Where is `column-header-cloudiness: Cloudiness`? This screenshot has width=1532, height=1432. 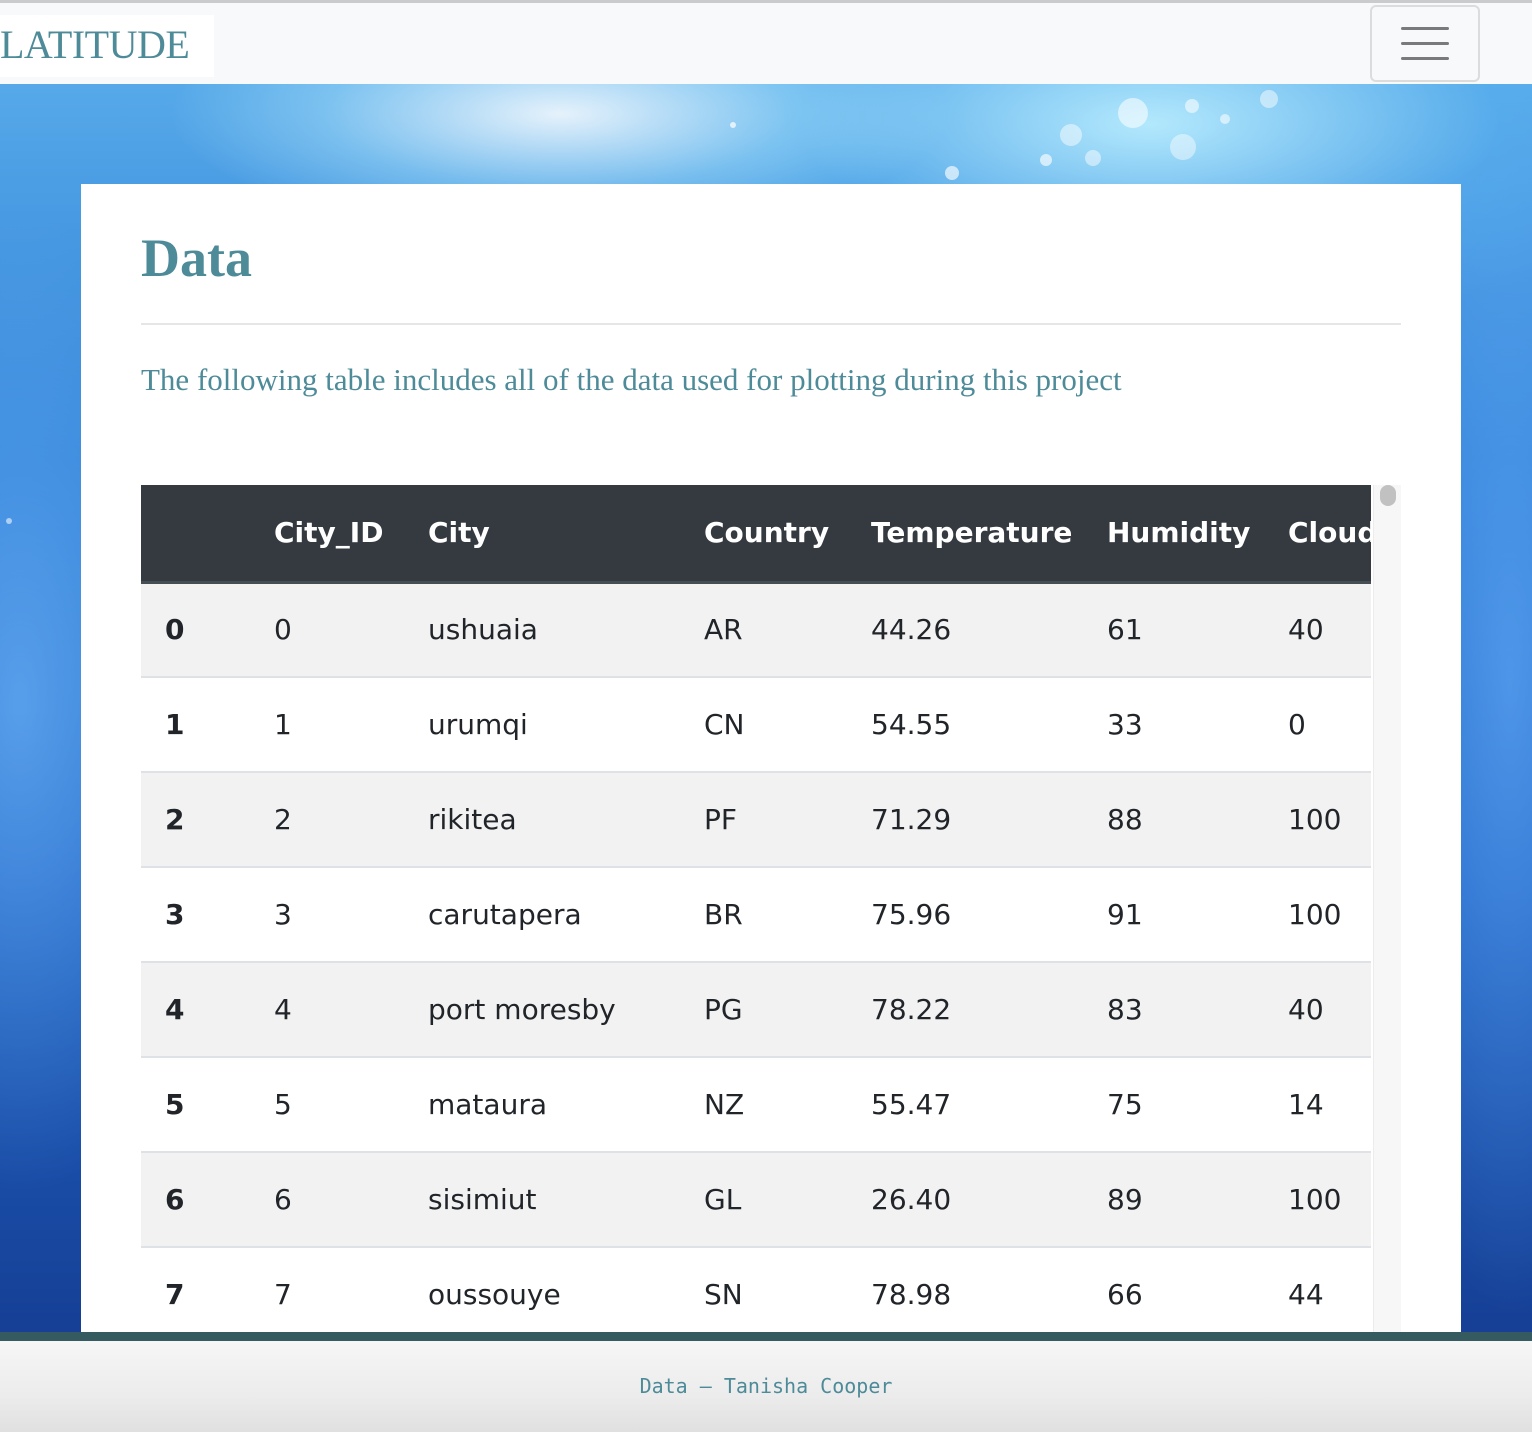 column-header-cloudiness: Cloudiness is located at coordinates (1329, 534).